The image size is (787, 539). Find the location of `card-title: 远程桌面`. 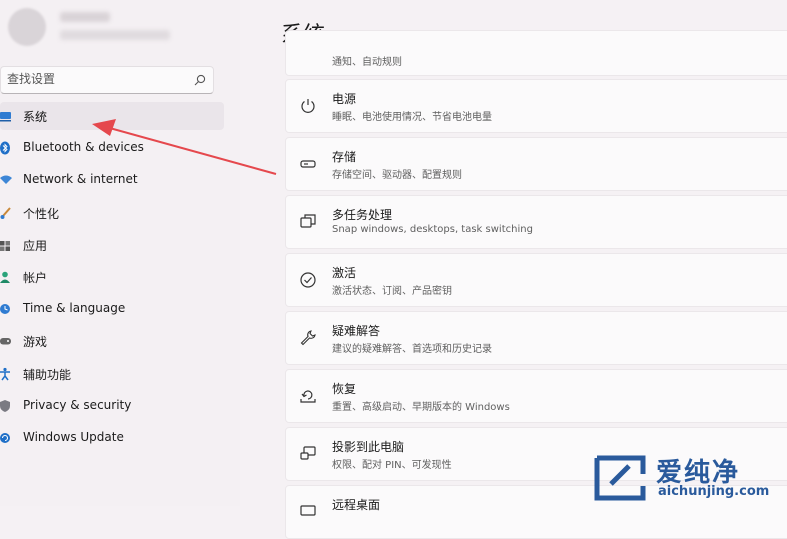

card-title: 远程桌面 is located at coordinates (356, 505).